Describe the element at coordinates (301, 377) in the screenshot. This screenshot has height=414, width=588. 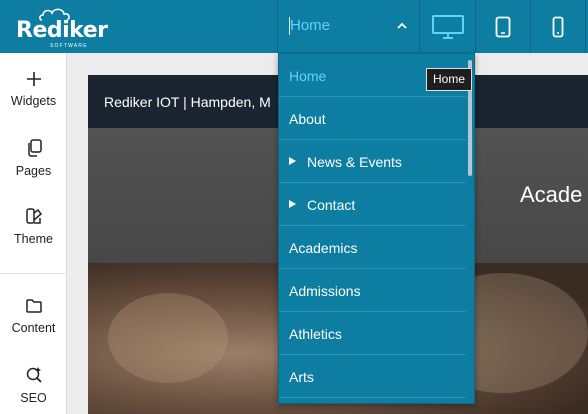
I see `menu-item-label: Arts` at that location.